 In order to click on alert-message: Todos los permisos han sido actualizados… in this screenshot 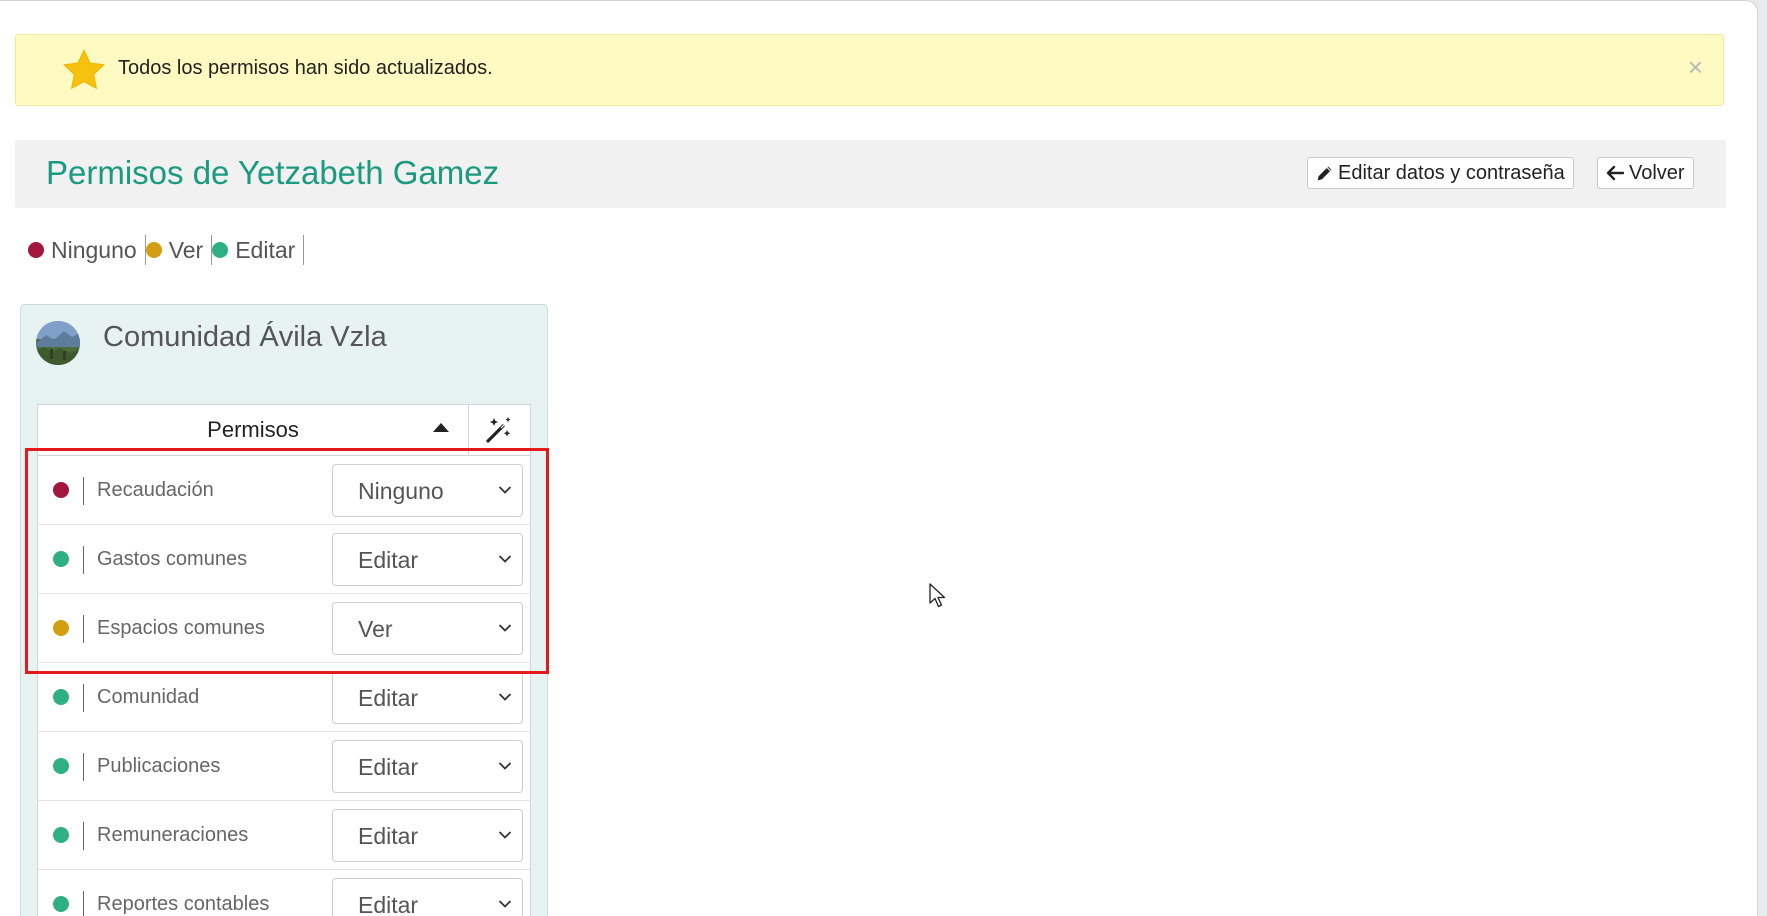, I will do `click(305, 68)`.